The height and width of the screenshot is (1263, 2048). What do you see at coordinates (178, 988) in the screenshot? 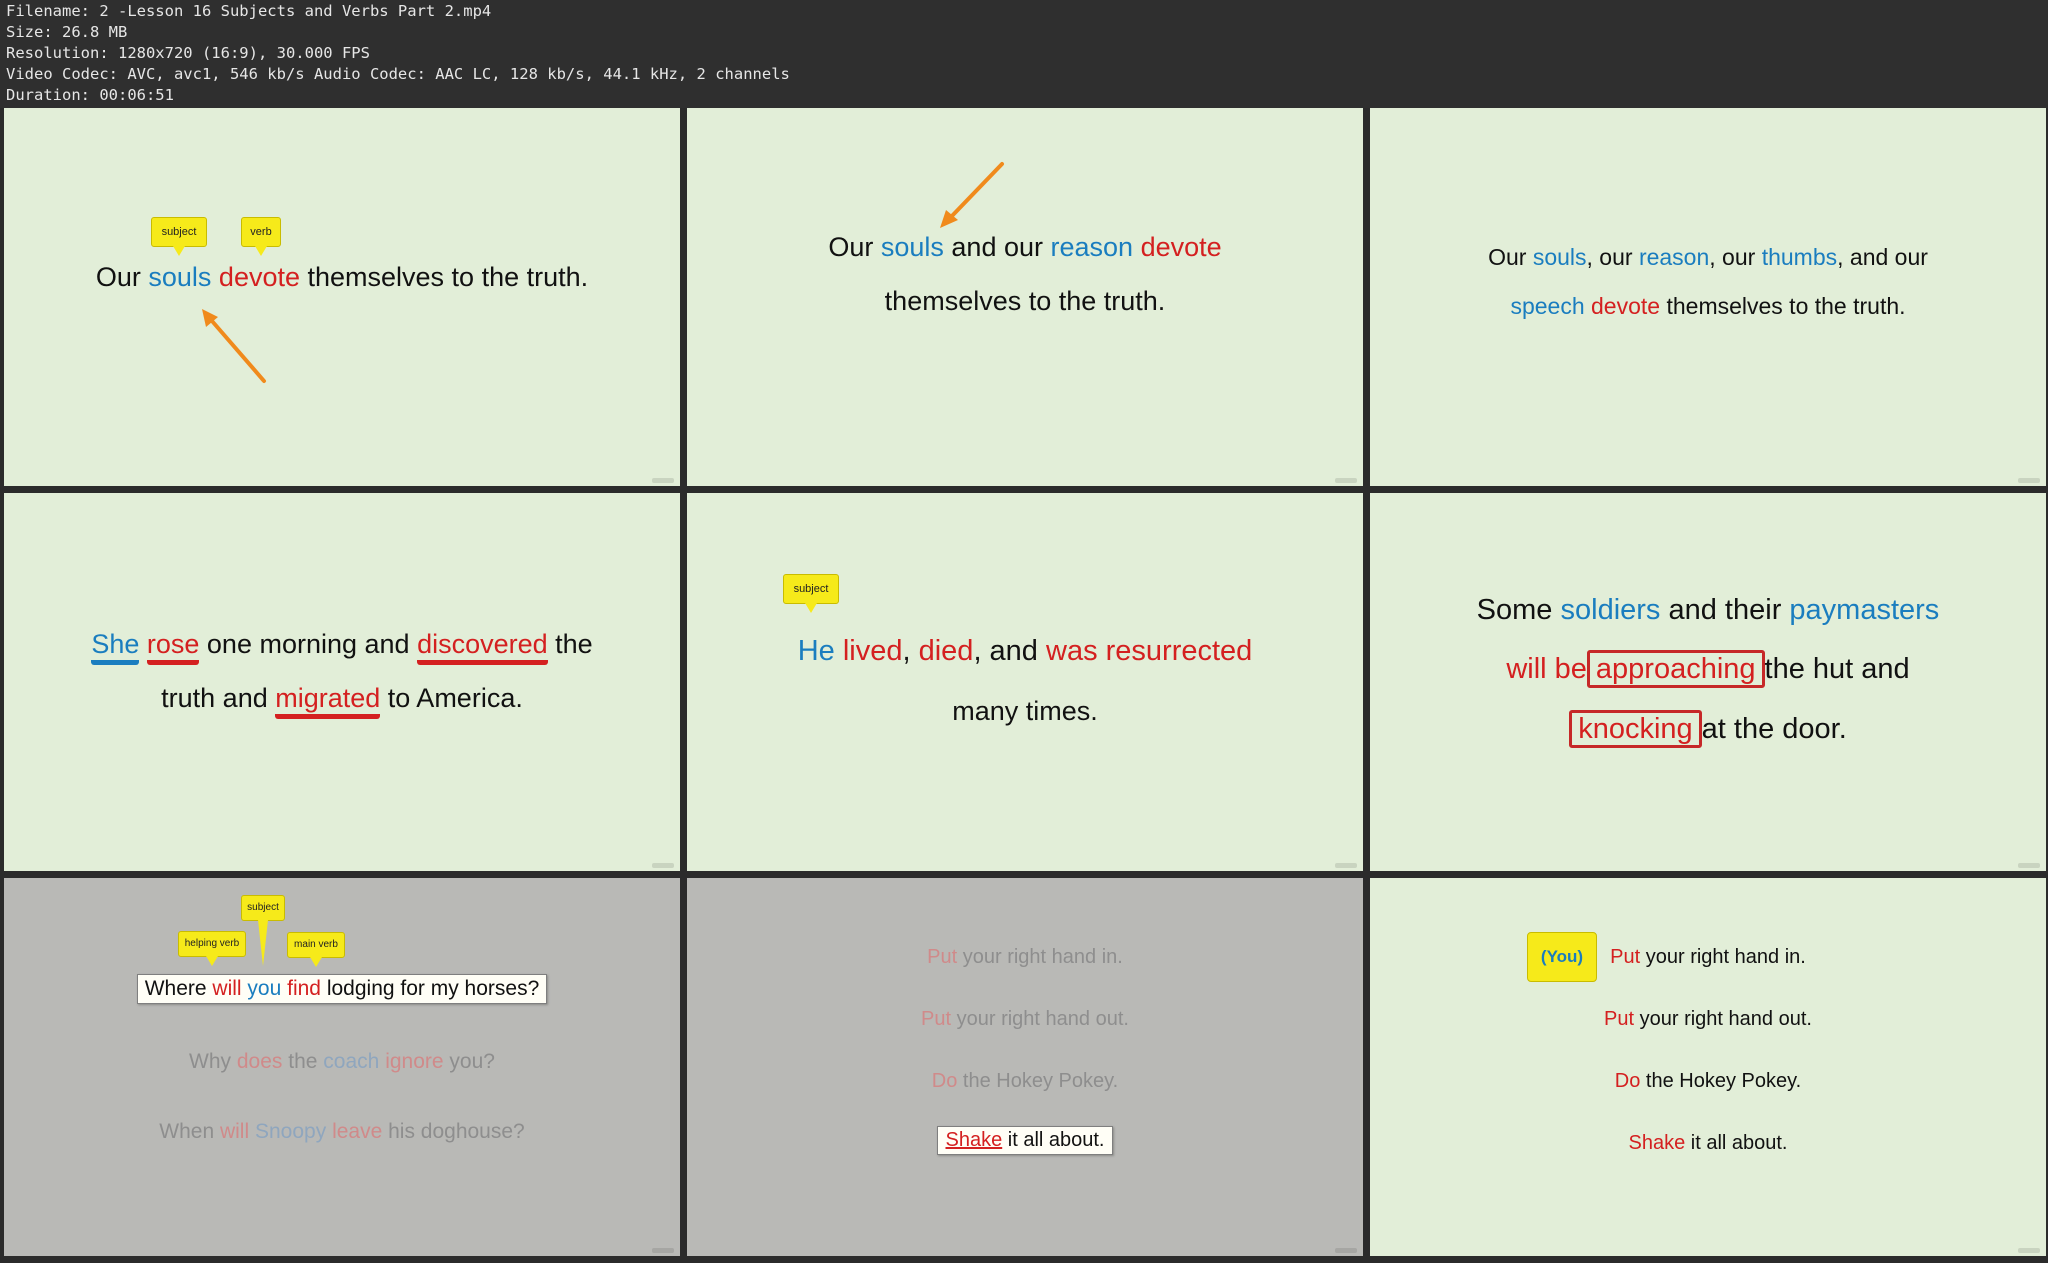
I see `word: Where` at bounding box center [178, 988].